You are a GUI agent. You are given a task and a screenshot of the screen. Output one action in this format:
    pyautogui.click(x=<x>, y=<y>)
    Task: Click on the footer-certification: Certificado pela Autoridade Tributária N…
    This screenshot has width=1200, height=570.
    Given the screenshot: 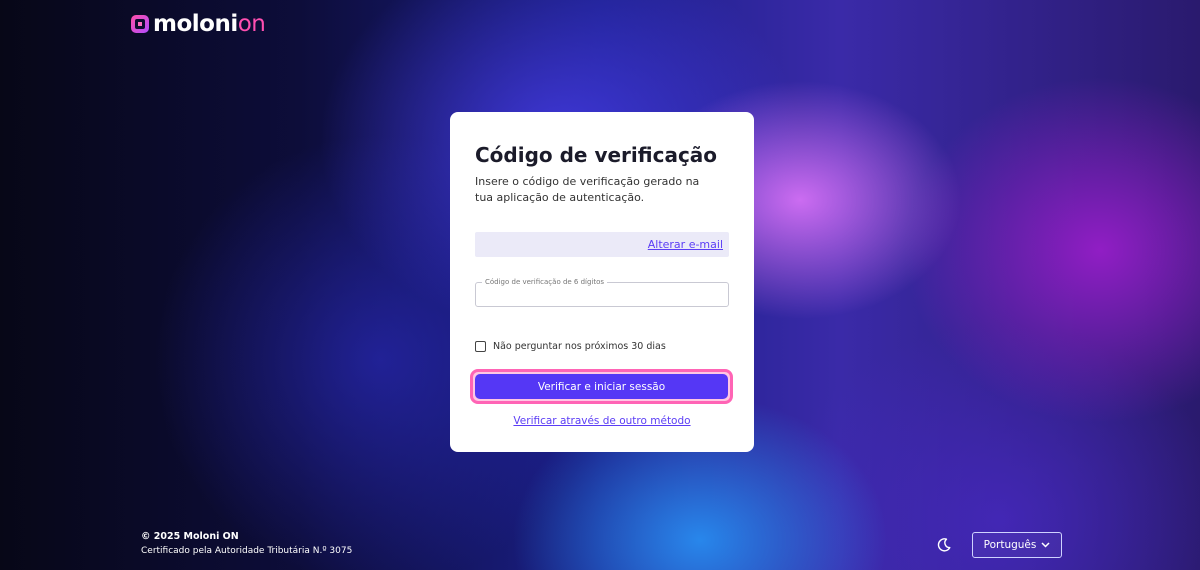 What is the action you would take?
    pyautogui.click(x=247, y=551)
    